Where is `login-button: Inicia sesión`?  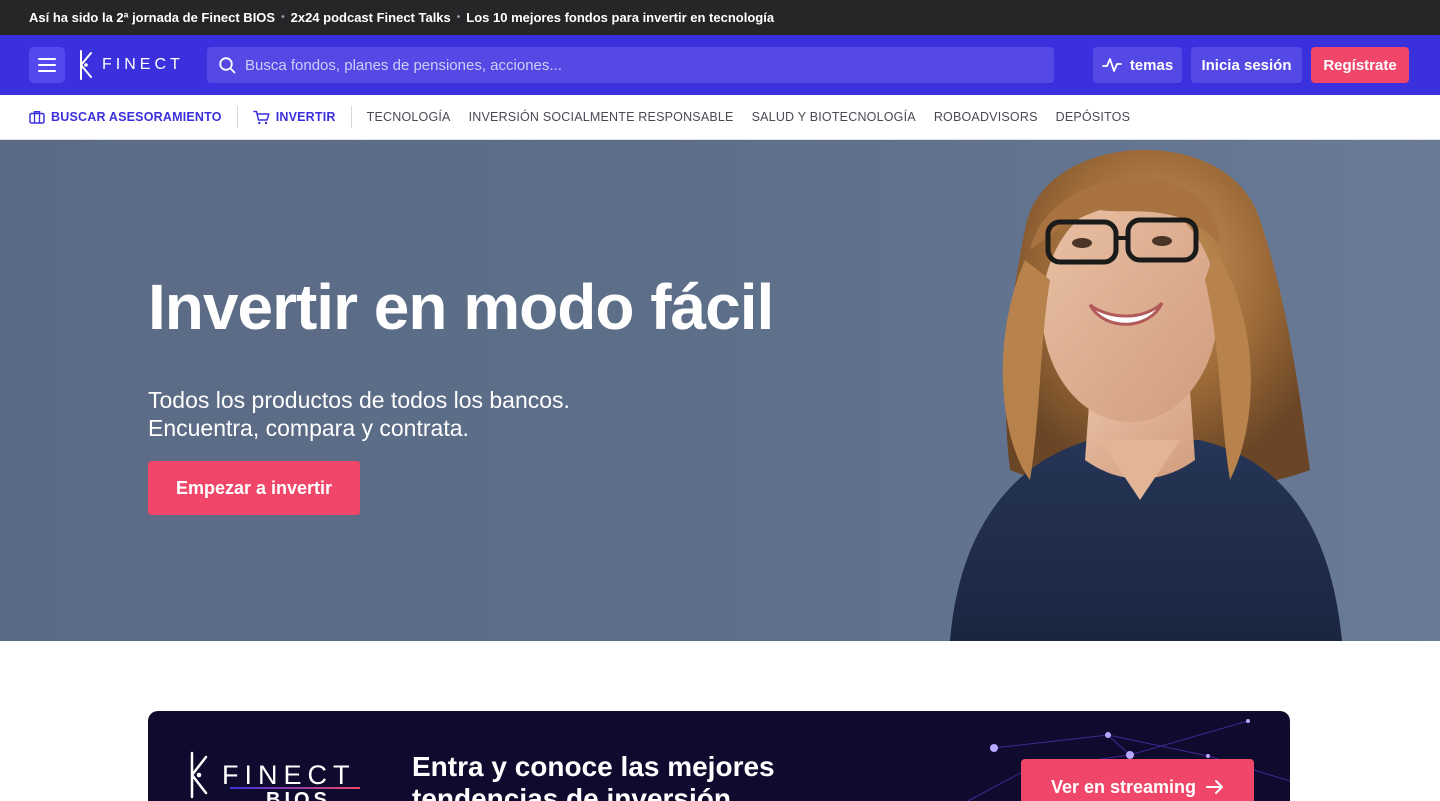
login-button: Inicia sesión is located at coordinates (1246, 65).